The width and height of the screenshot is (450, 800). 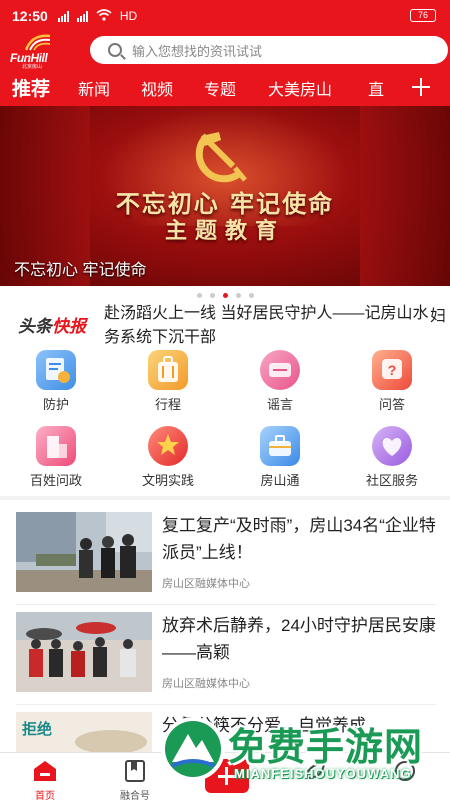 I want to click on quick-link-label: 防护, so click(x=55, y=404).